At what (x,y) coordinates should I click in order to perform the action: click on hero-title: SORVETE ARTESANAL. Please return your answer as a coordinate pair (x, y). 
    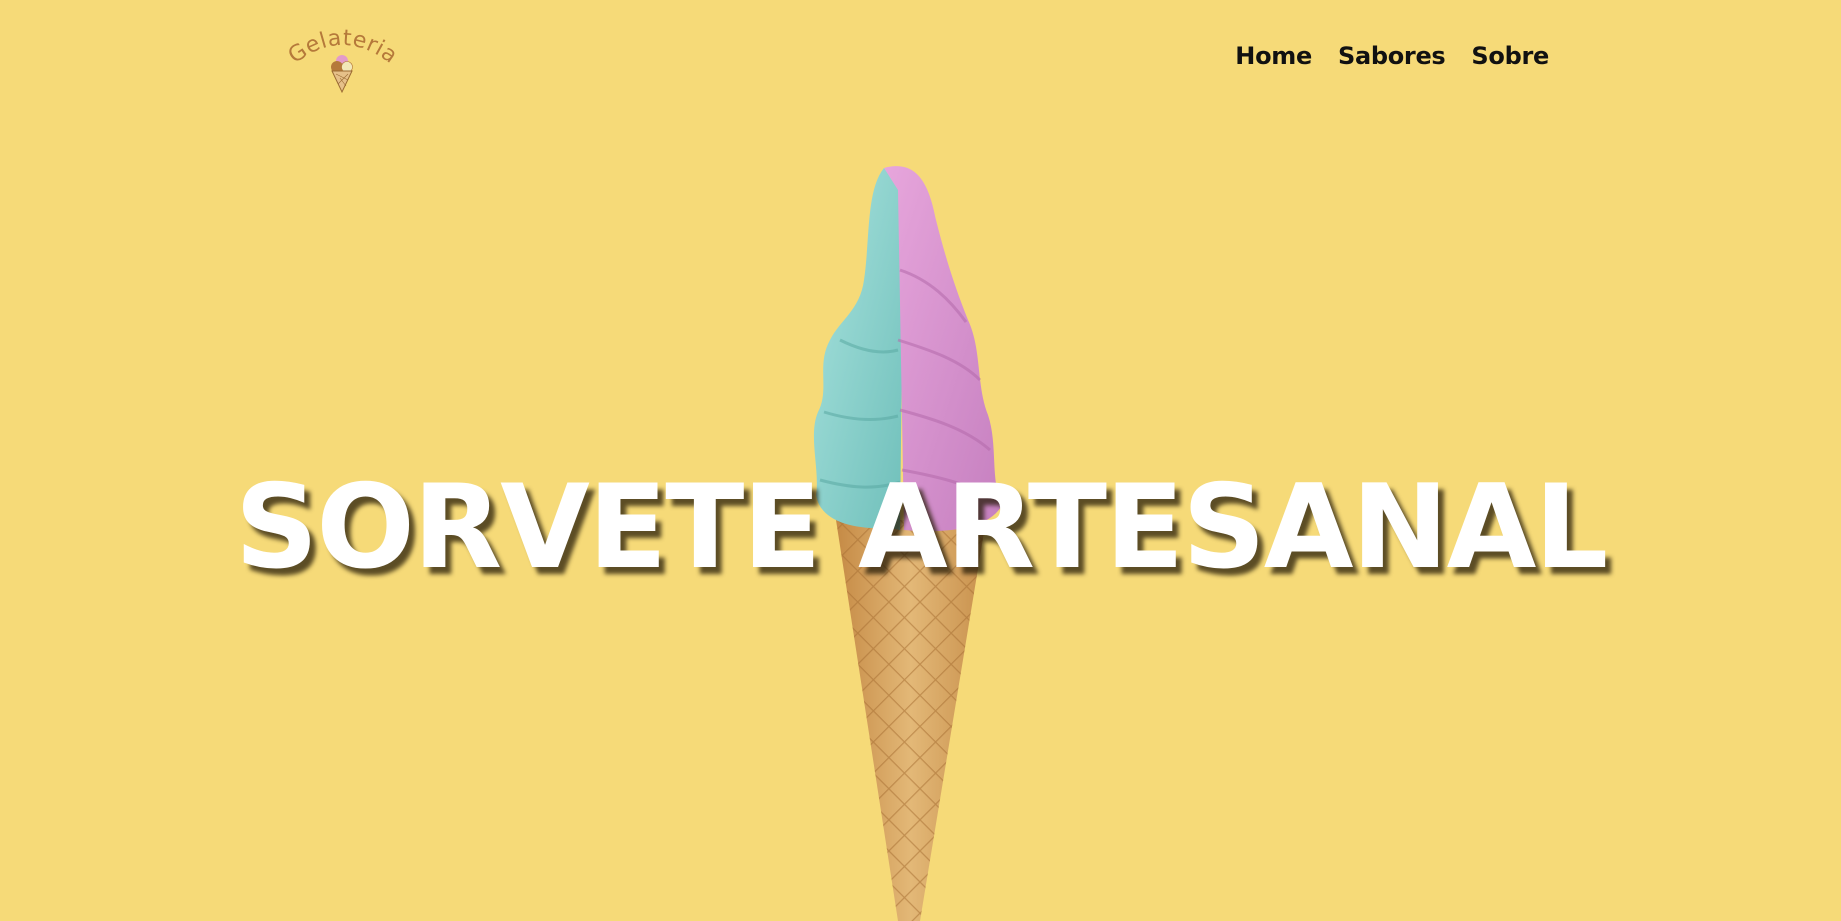
    Looking at the image, I should click on (921, 527).